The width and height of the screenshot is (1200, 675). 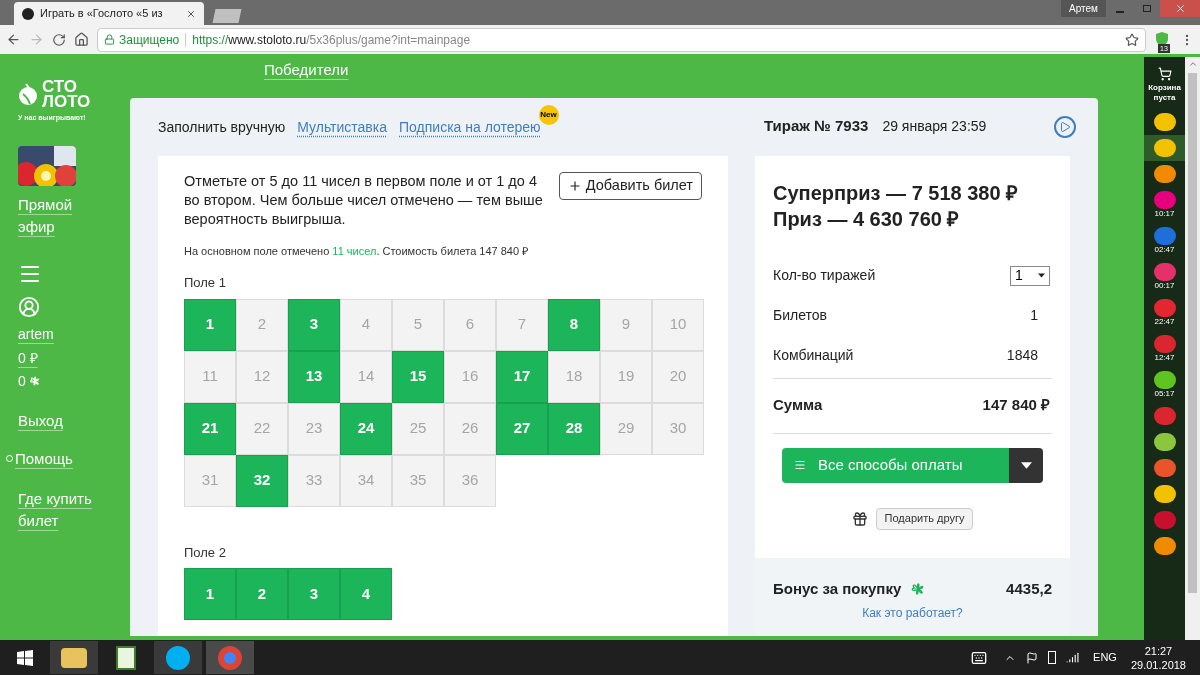 I want to click on number-cell: 30, so click(x=678, y=428).